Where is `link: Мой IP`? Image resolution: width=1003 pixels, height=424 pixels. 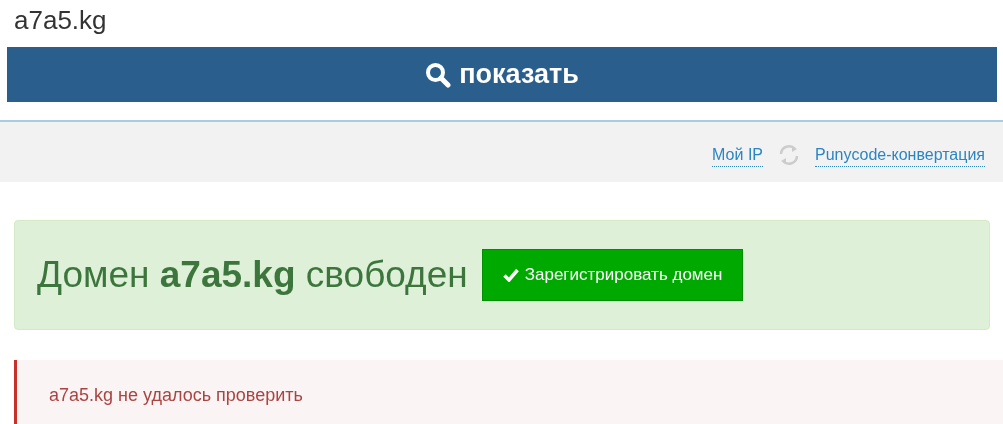
link: Мой IP is located at coordinates (737, 156).